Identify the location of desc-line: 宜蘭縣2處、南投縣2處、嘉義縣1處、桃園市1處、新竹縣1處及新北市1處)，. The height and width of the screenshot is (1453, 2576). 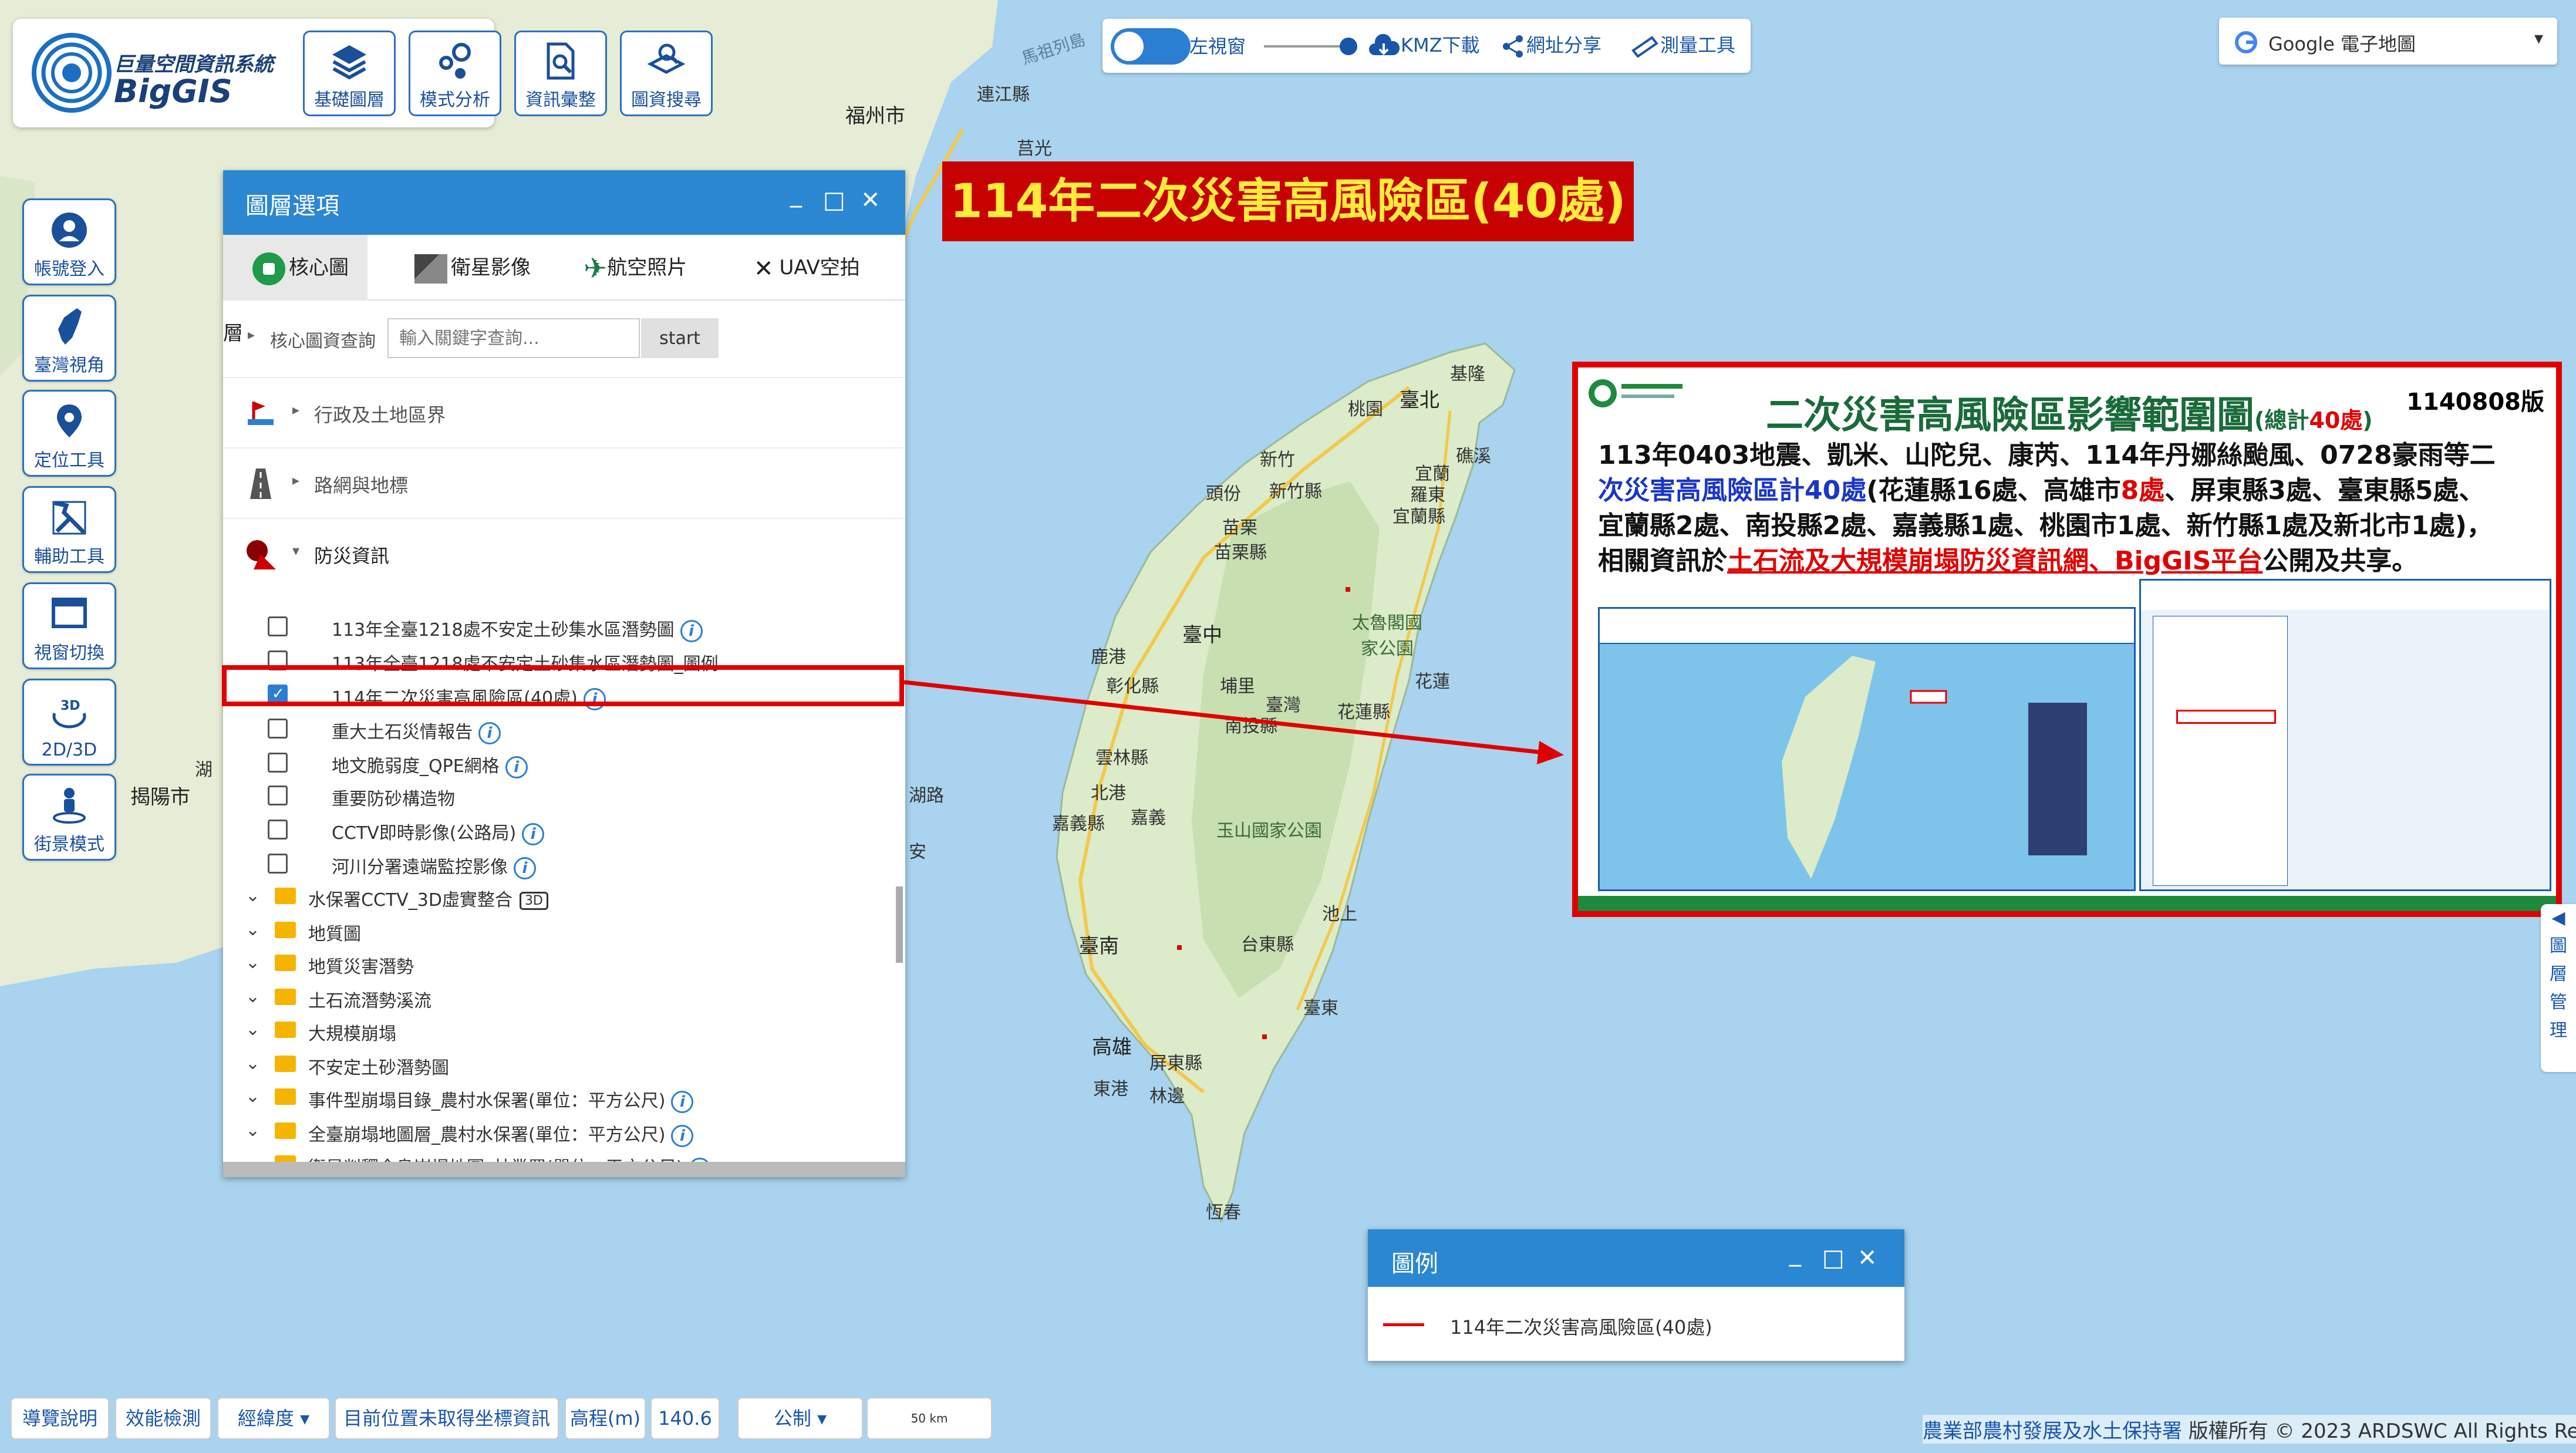
(2045, 526).